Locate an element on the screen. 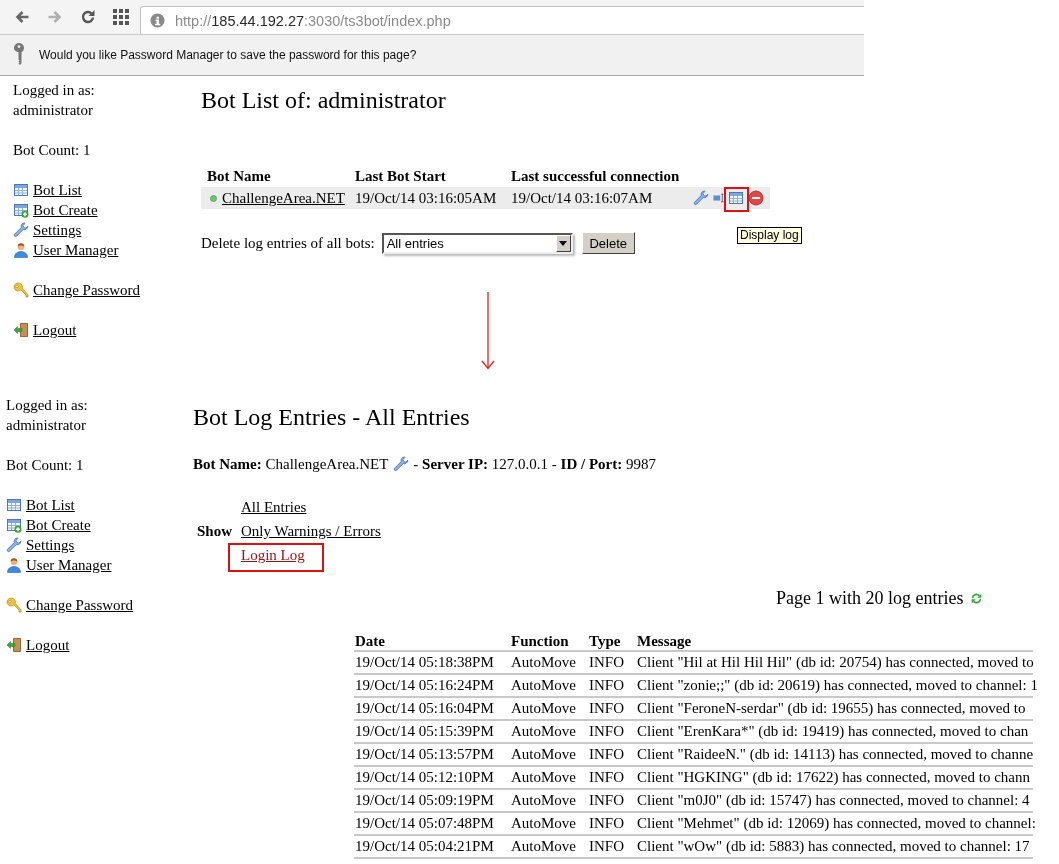 This screenshot has height=864, width=1059. last-connection-cell-text: 19/Oct/14 03:16:07AM is located at coordinates (581, 198).